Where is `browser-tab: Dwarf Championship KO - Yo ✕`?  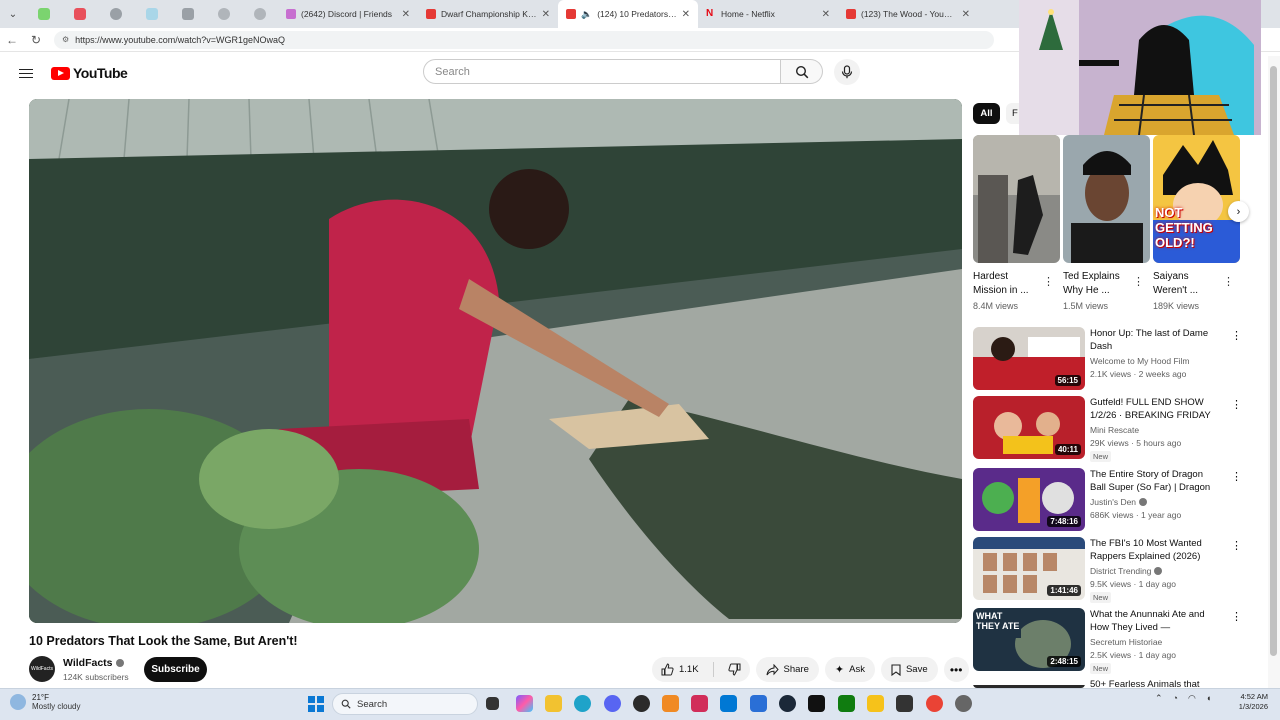 browser-tab: Dwarf Championship KO - Yo ✕ is located at coordinates (488, 14).